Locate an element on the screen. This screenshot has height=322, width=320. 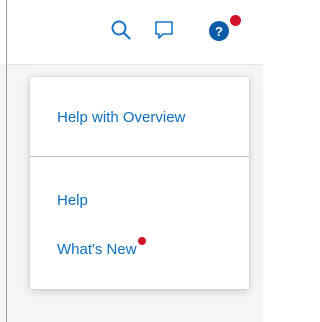
menu-item-whats-new: What's New is located at coordinates (139, 249).